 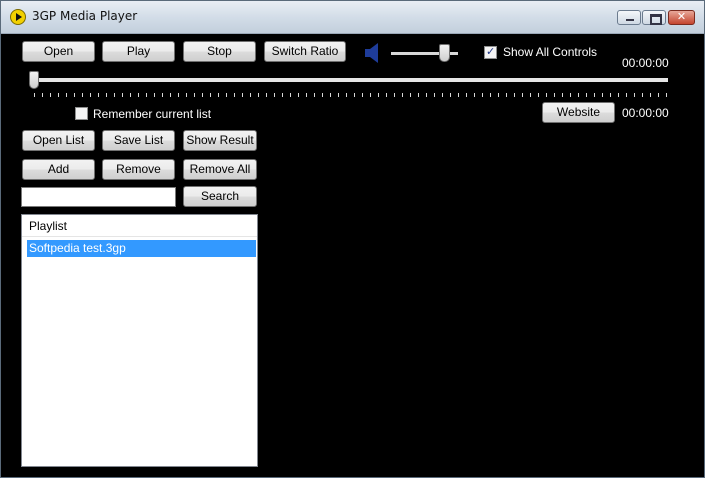 I want to click on show-all-controls-checkbox, so click(x=490, y=52).